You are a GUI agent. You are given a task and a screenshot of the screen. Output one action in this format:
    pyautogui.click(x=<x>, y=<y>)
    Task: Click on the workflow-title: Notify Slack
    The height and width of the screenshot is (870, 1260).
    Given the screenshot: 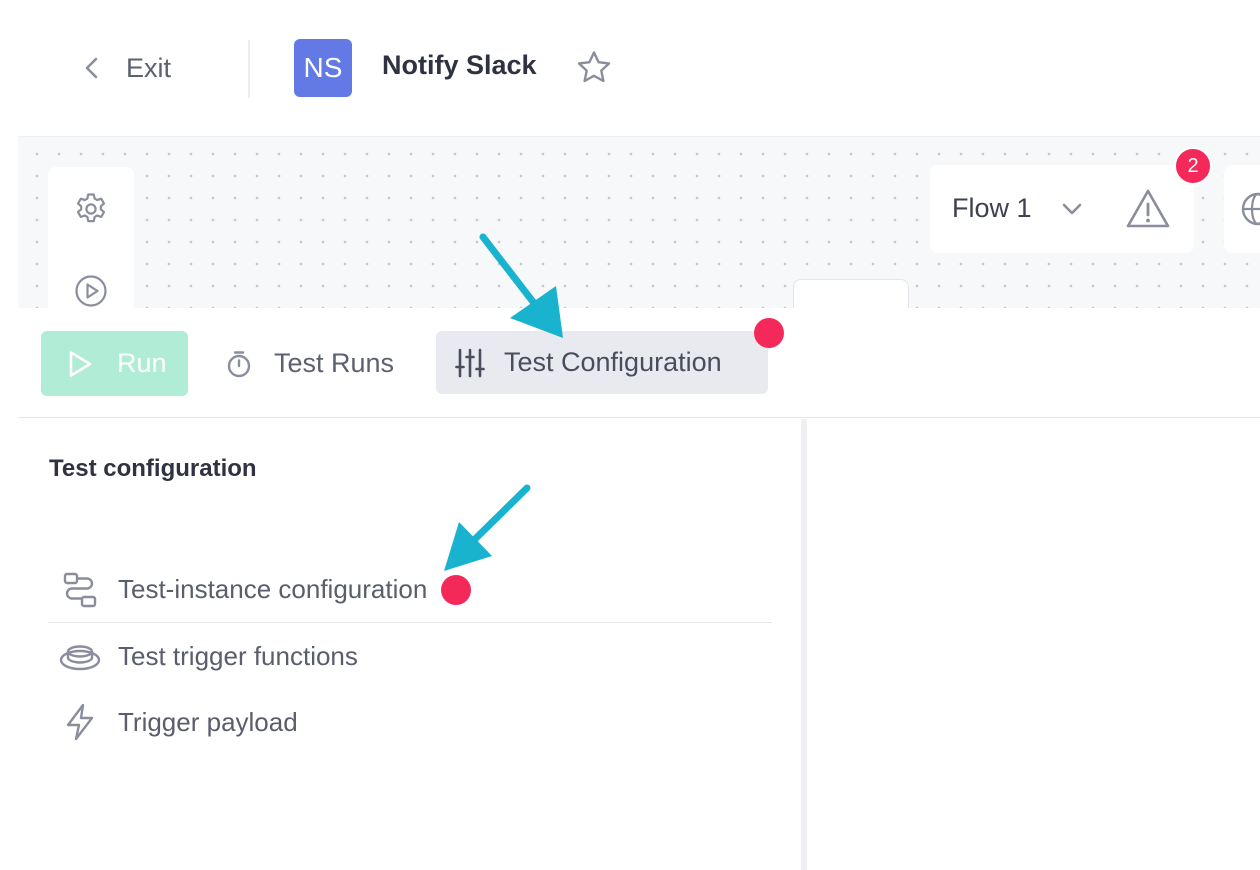 What is the action you would take?
    pyautogui.click(x=459, y=65)
    